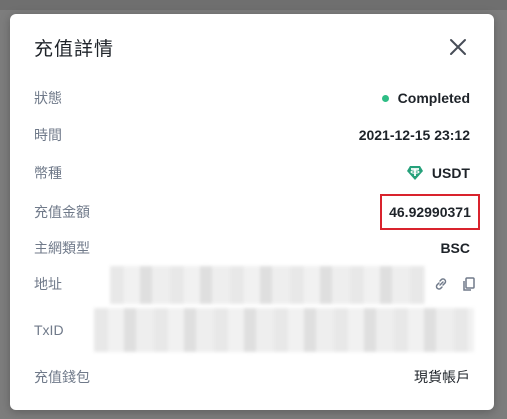  I want to click on coin-row: 幣種 USDT, so click(252, 173).